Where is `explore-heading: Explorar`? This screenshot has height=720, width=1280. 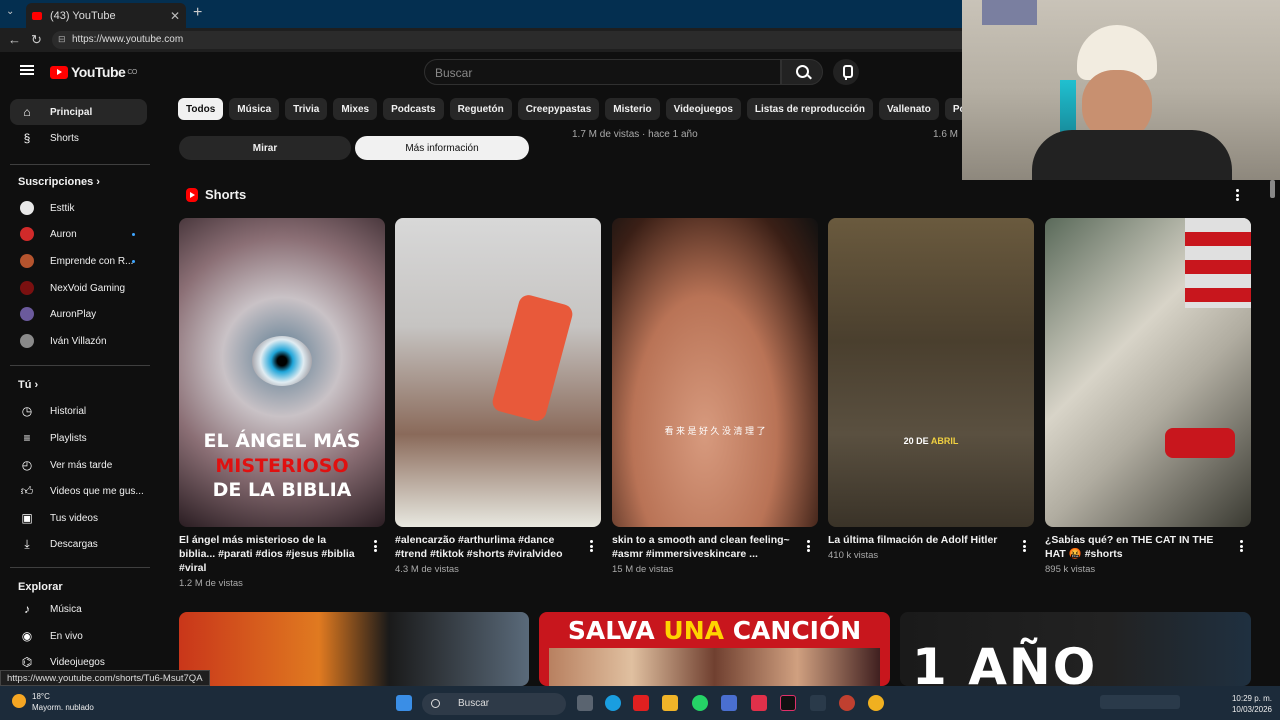
explore-heading: Explorar is located at coordinates (40, 587).